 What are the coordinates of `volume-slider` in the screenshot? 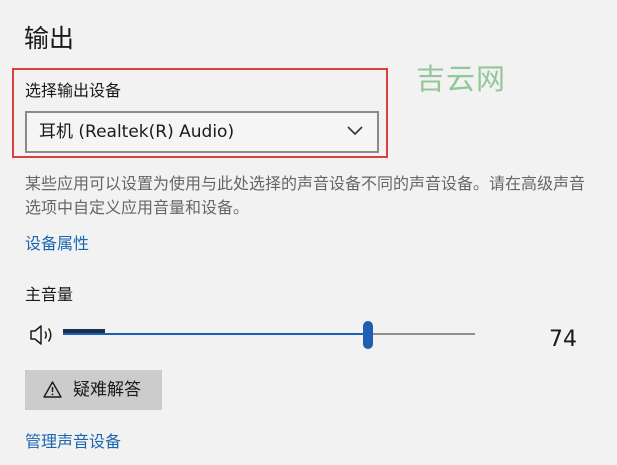 It's located at (269, 335).